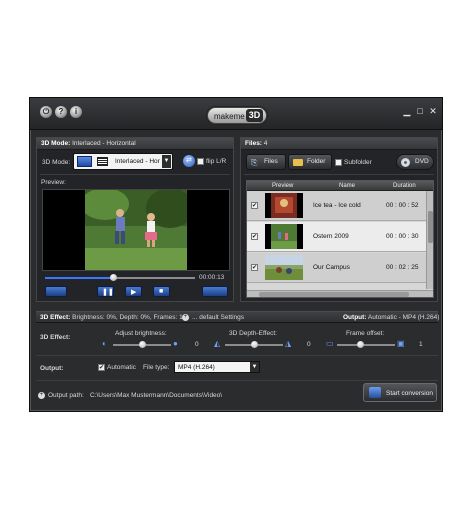 This screenshot has width=475, height=510. Describe the element at coordinates (347, 186) in the screenshot. I see `column-header-name: Name` at that location.